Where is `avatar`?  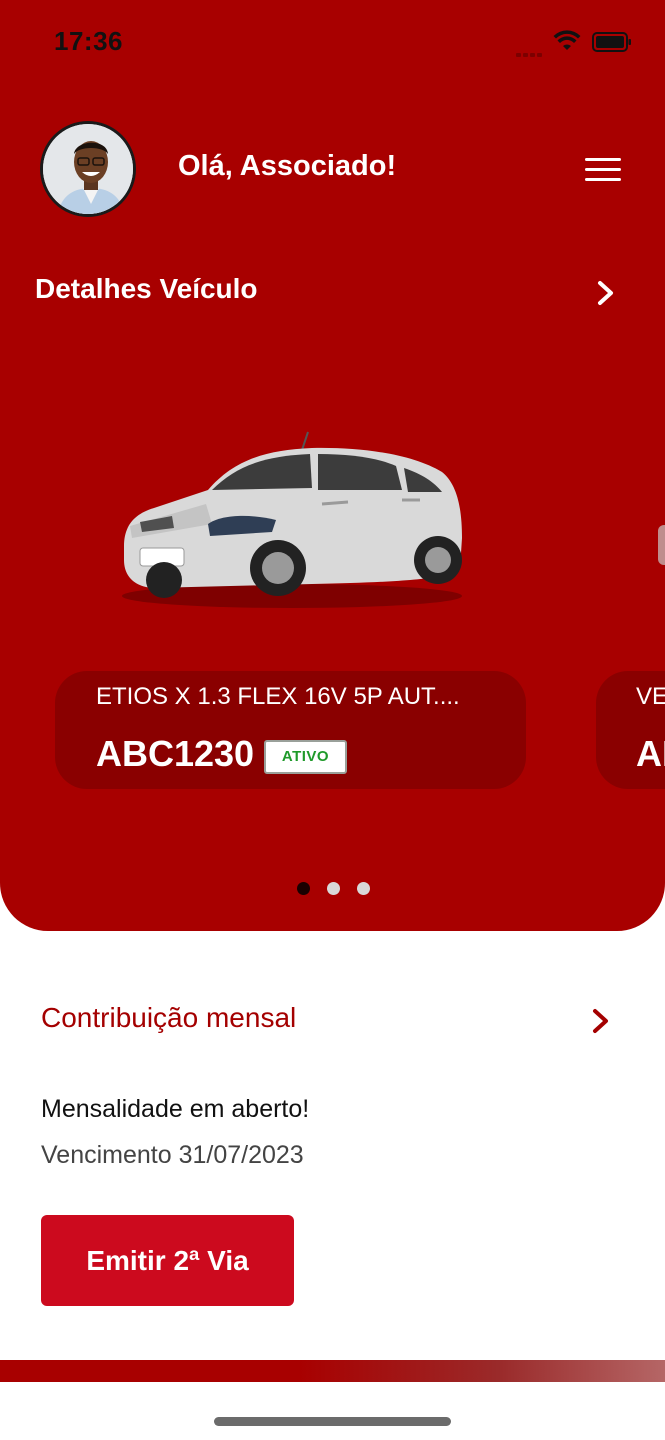
avatar is located at coordinates (88, 169).